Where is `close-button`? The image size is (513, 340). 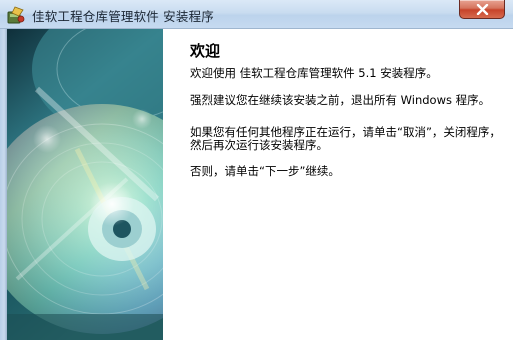
close-button is located at coordinates (482, 9).